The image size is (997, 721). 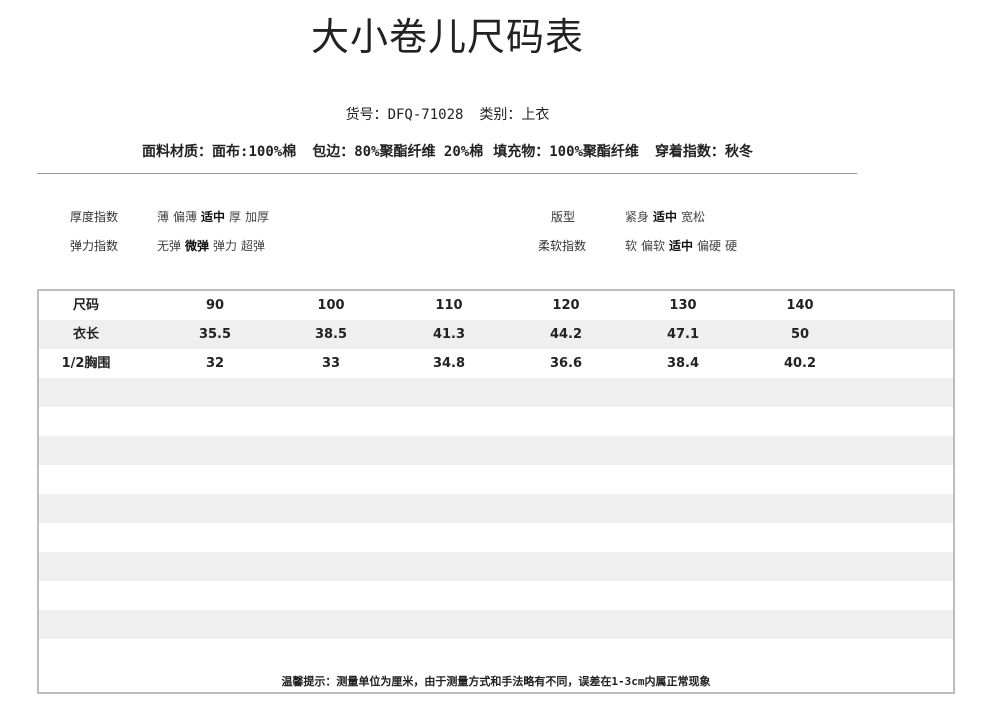 What do you see at coordinates (447, 173) in the screenshot?
I see `divider` at bounding box center [447, 173].